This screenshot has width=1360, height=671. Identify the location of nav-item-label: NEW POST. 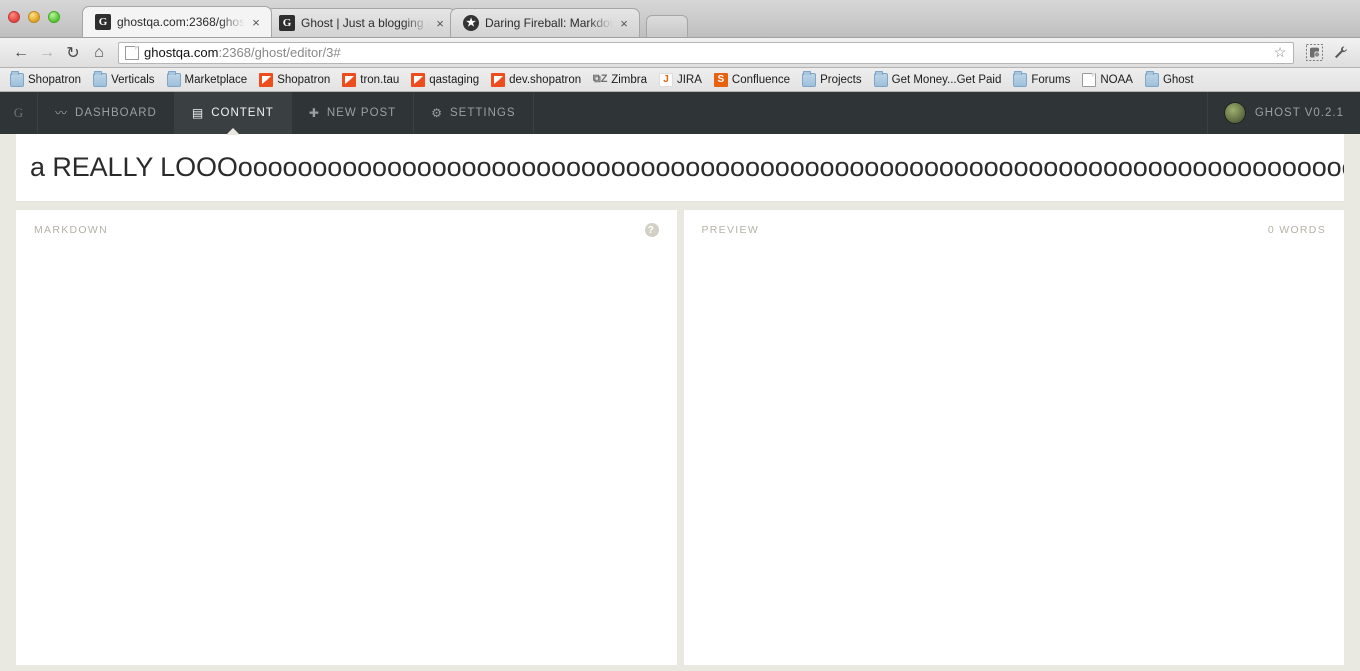
(361, 113).